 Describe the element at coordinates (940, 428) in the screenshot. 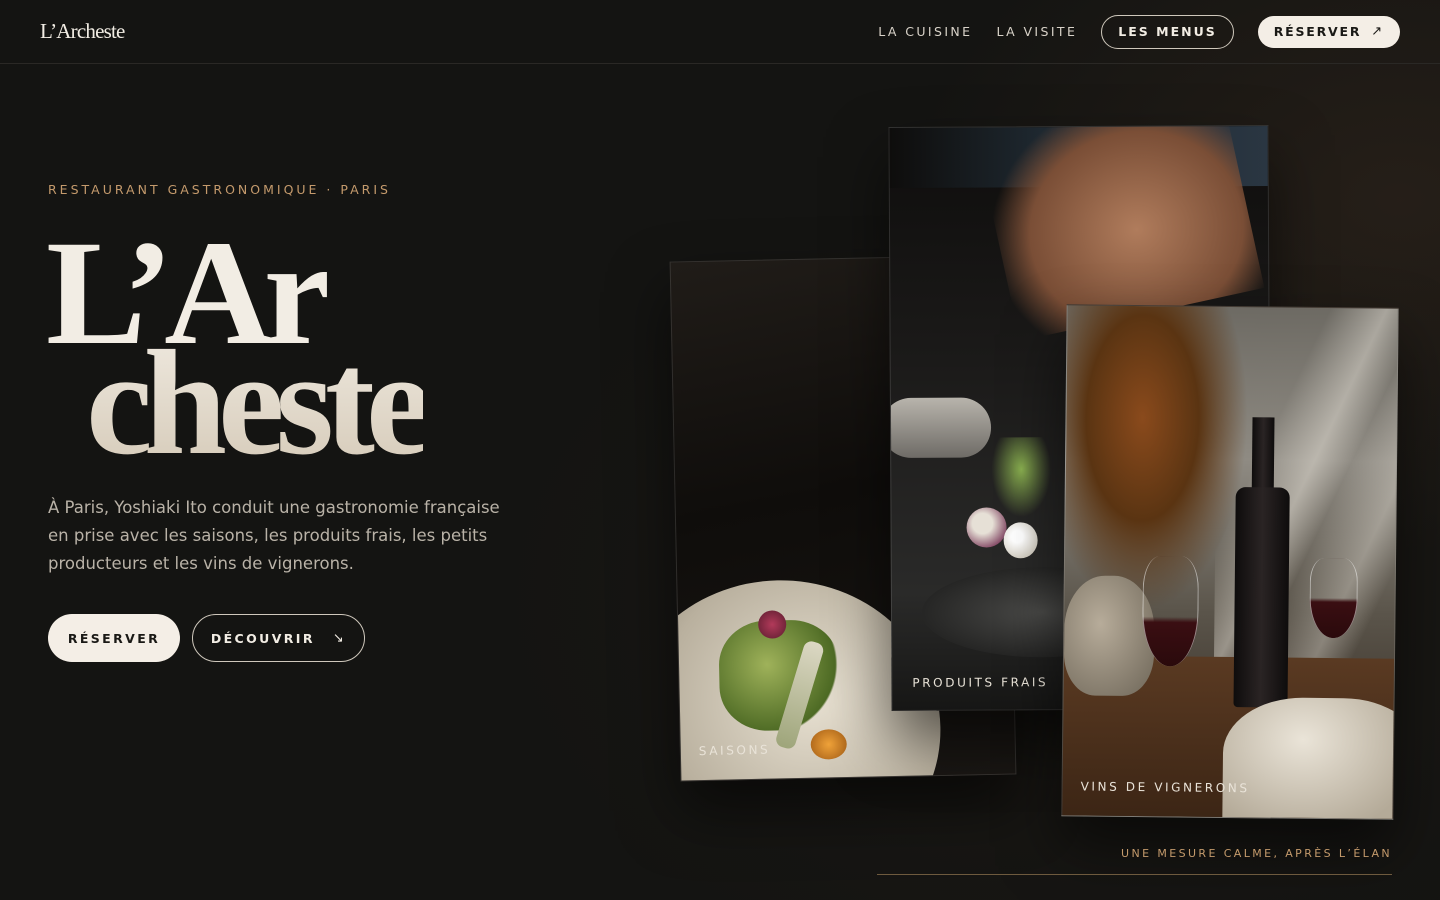

I see `napkin-image` at that location.